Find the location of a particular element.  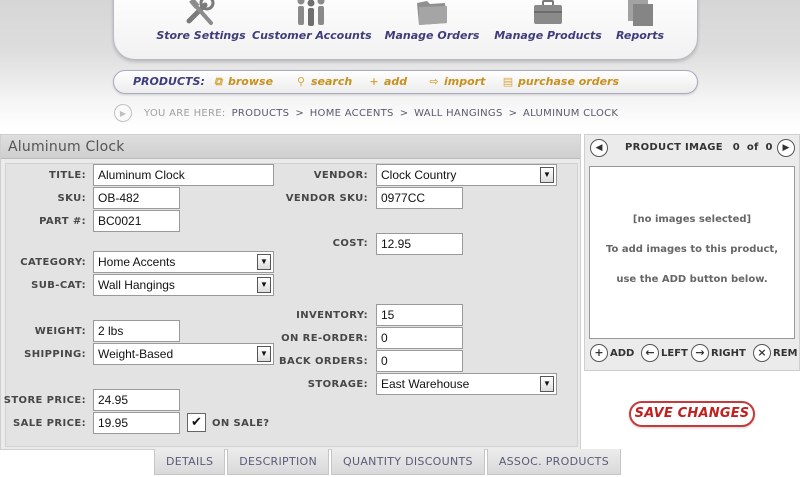

tab-assoc-products: ASSOC. PRODUCTS is located at coordinates (553, 462).